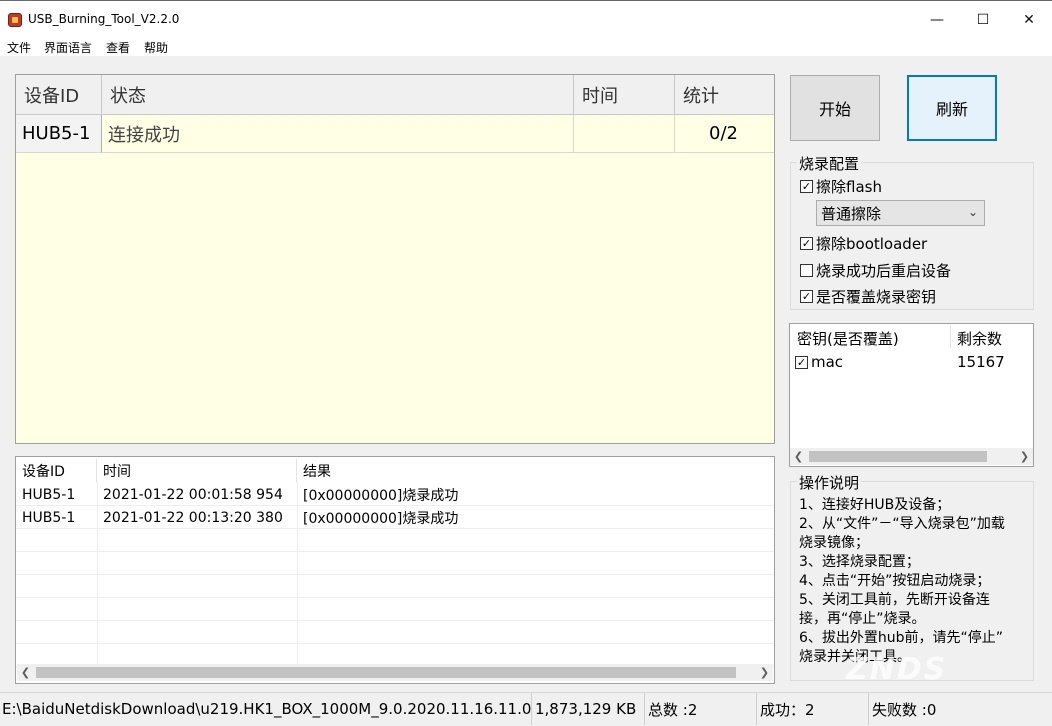 The height and width of the screenshot is (726, 1052). Describe the element at coordinates (526, 19) in the screenshot. I see `title-bar: USB_Burning_Tool_V2.2.0 — ☐ ✕` at that location.